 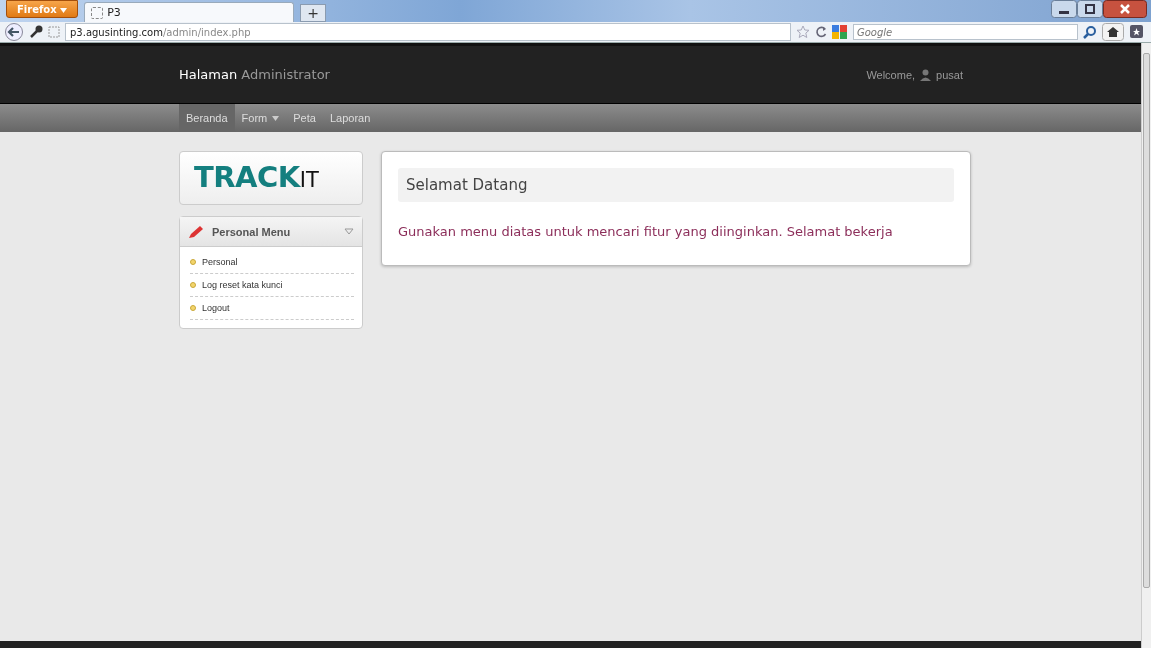 What do you see at coordinates (14, 32) in the screenshot?
I see `back-icon` at bounding box center [14, 32].